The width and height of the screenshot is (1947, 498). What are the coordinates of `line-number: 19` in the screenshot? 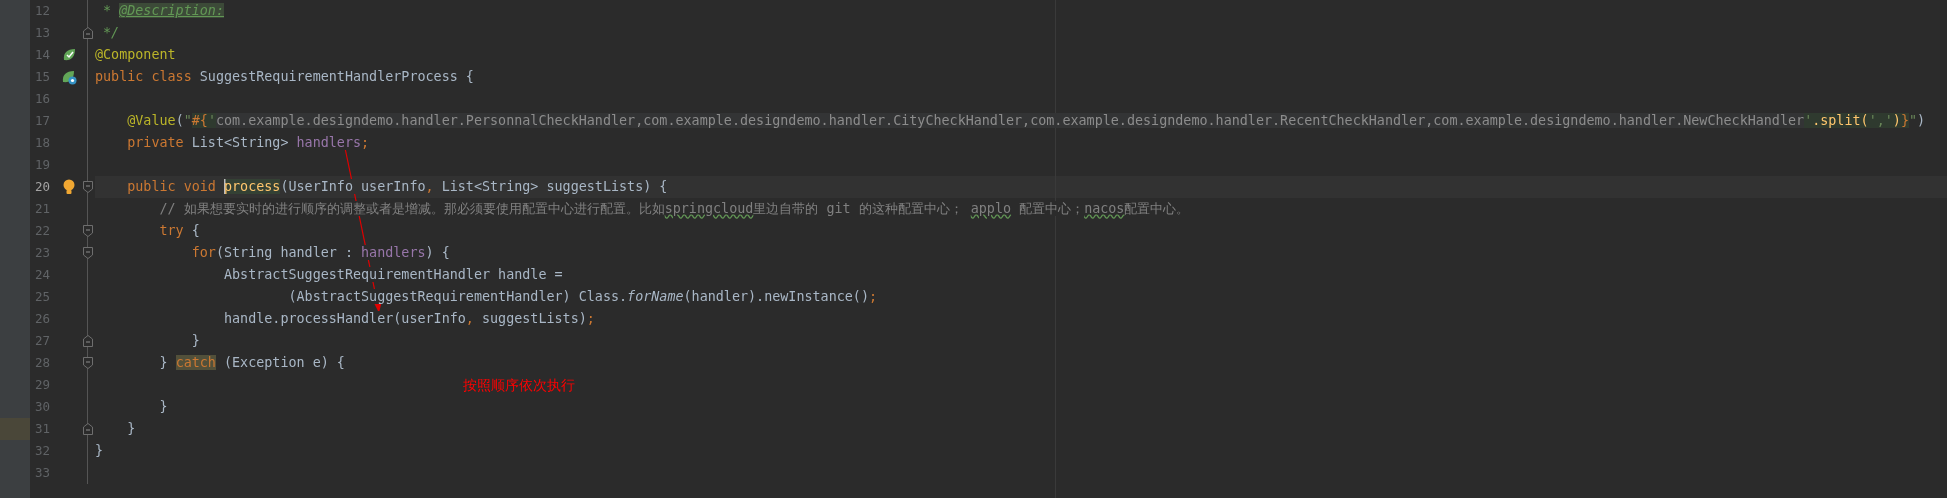 It's located at (43, 165).